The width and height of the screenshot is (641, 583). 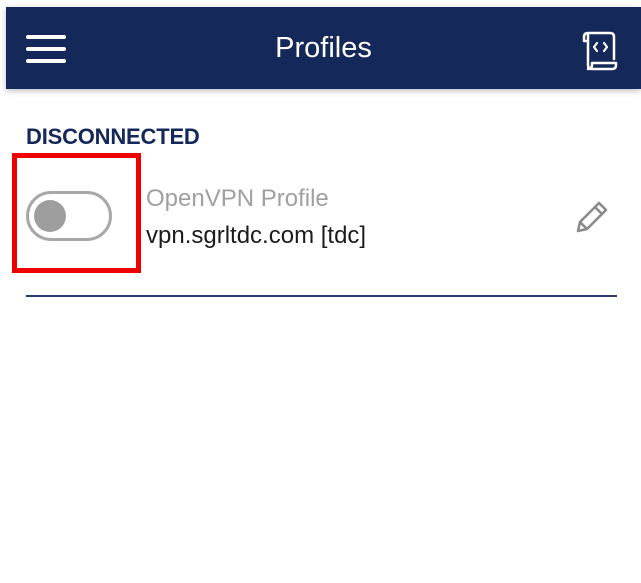 I want to click on page-title: Profiles, so click(x=323, y=48).